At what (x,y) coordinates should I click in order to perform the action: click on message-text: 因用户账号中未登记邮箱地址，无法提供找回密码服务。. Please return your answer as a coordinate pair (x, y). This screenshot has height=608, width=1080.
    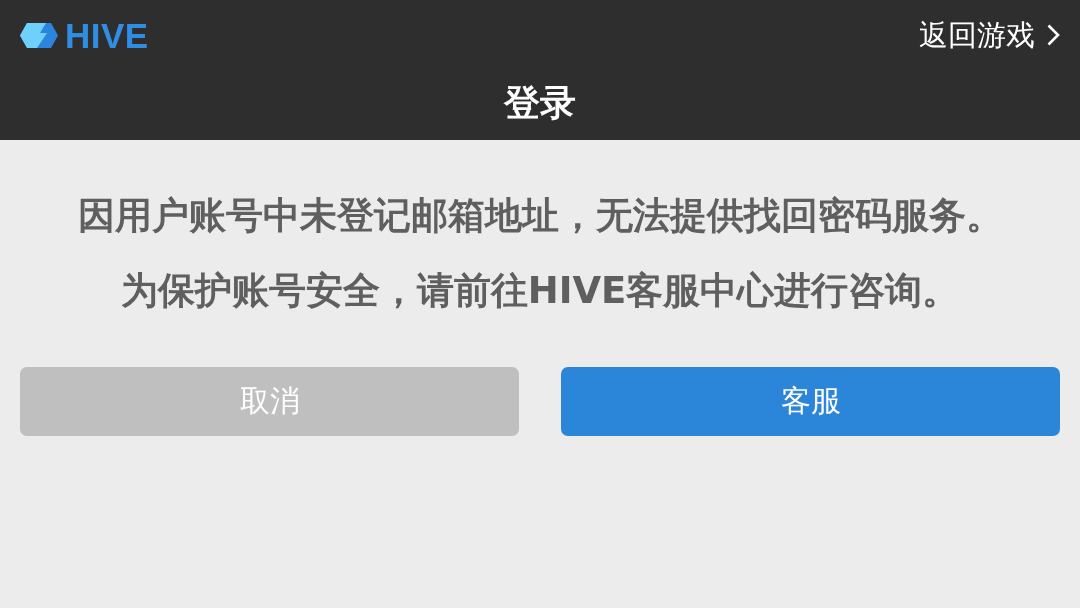
    Looking at the image, I should click on (540, 216).